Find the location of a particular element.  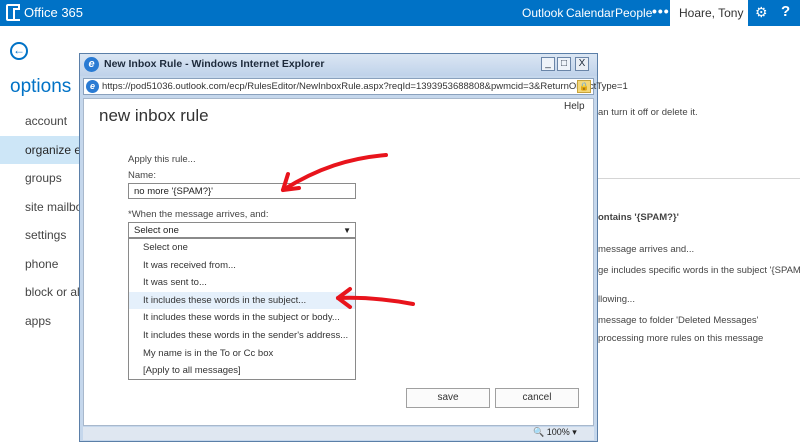

options-title: options is located at coordinates (41, 86).